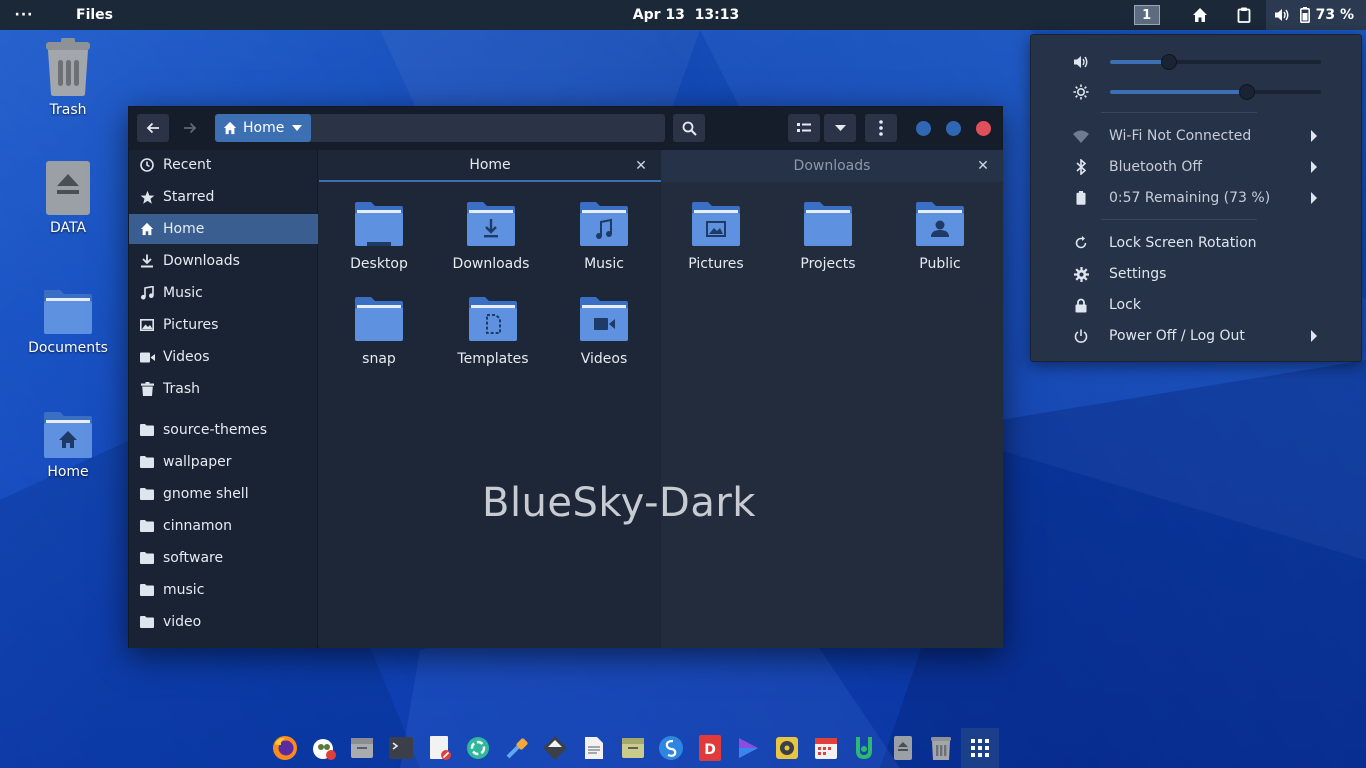  What do you see at coordinates (147, 293) in the screenshot?
I see `music-icon` at bounding box center [147, 293].